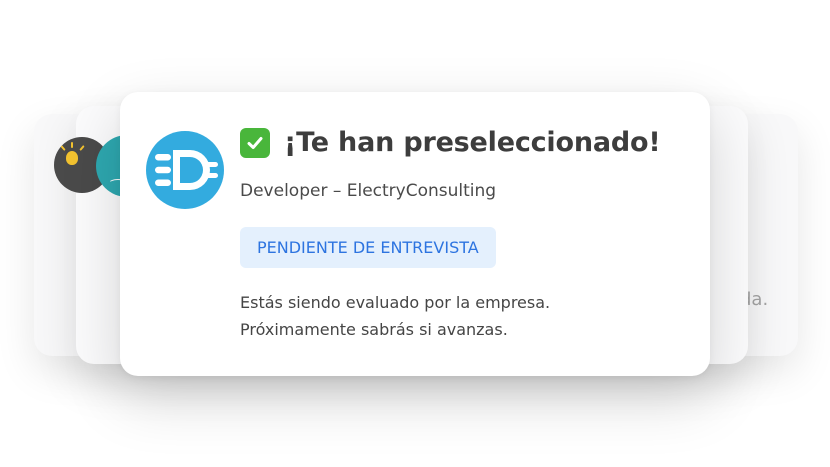  What do you see at coordinates (374, 329) in the screenshot?
I see `description-line: Próximamente sabrás si avanzas.` at bounding box center [374, 329].